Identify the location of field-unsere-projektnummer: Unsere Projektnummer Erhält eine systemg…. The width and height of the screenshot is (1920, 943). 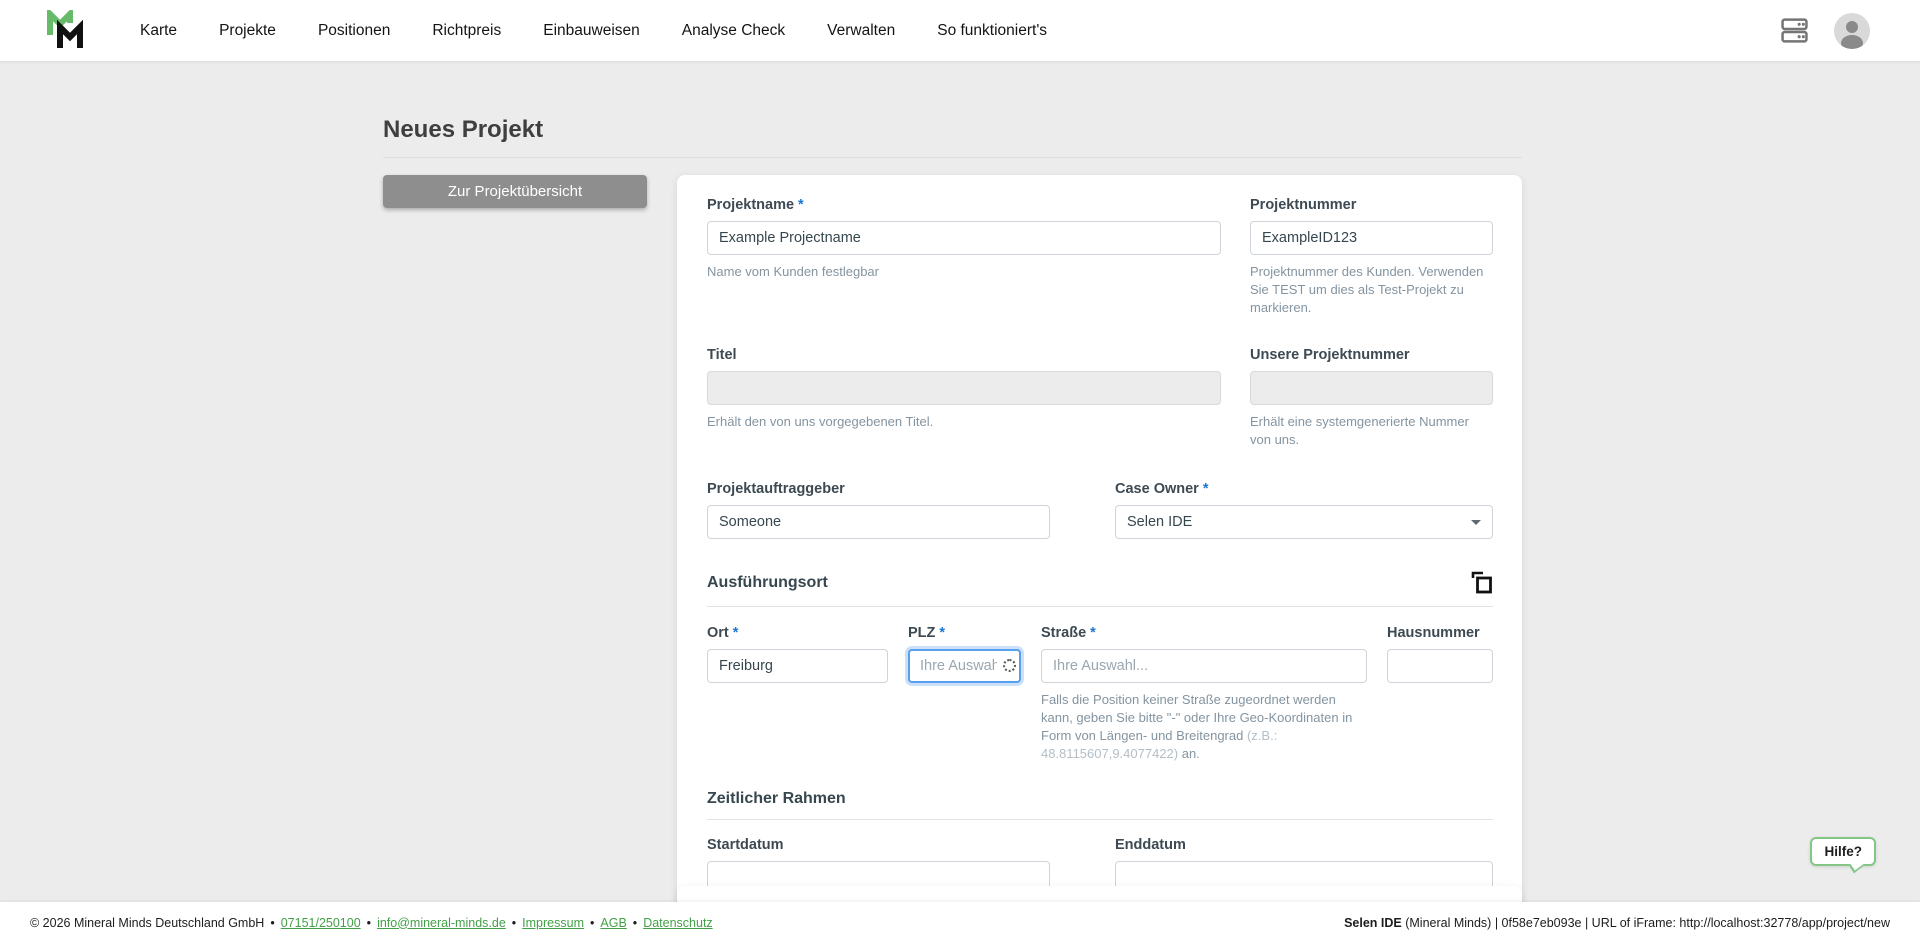
(1371, 398).